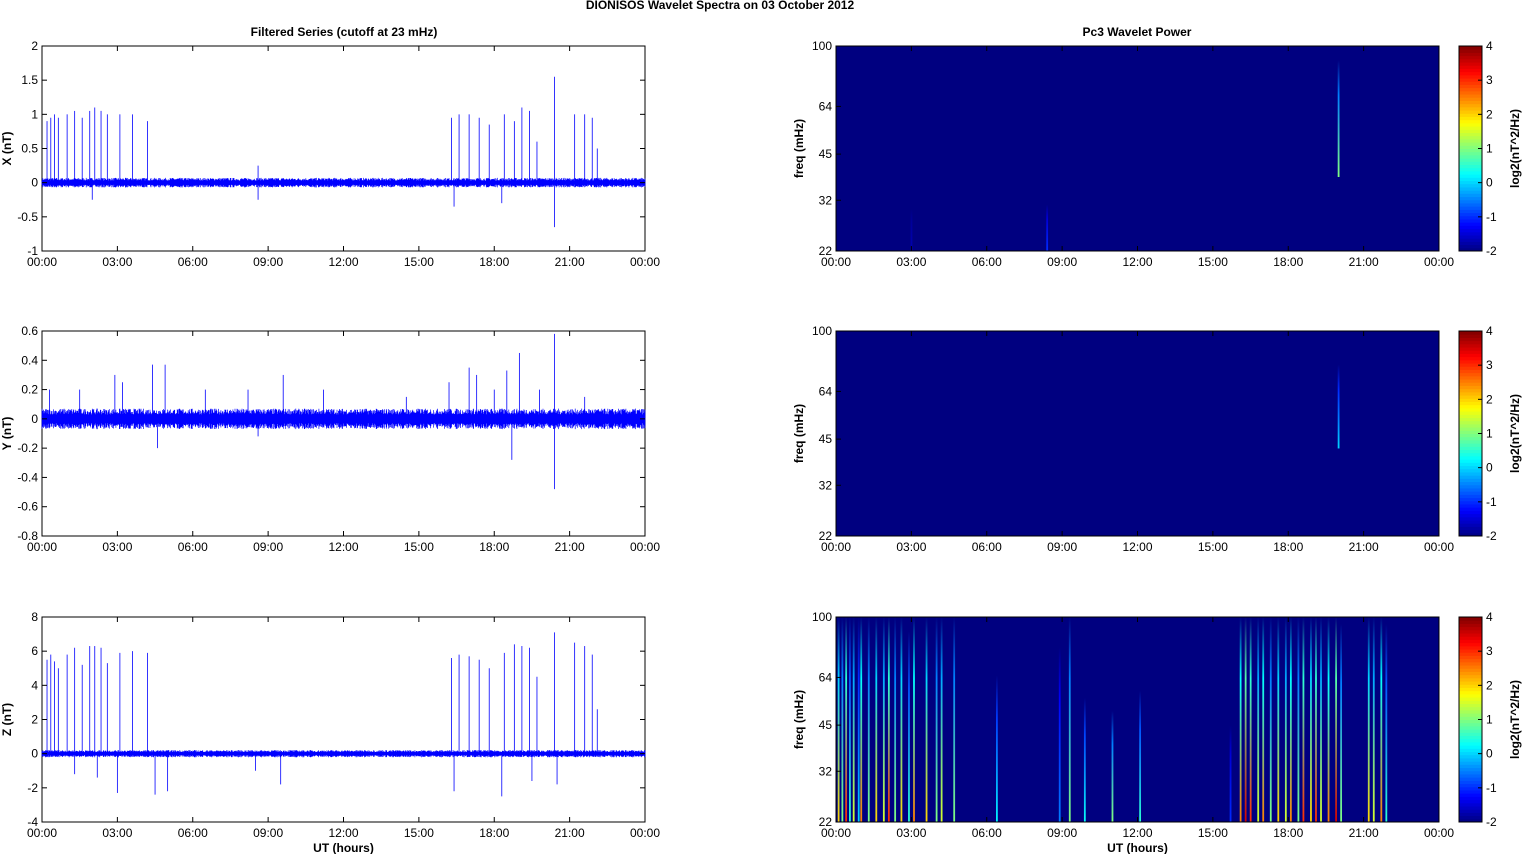 The width and height of the screenshot is (1525, 859). Describe the element at coordinates (34, 685) in the screenshot. I see `y-tick-label: 4` at that location.